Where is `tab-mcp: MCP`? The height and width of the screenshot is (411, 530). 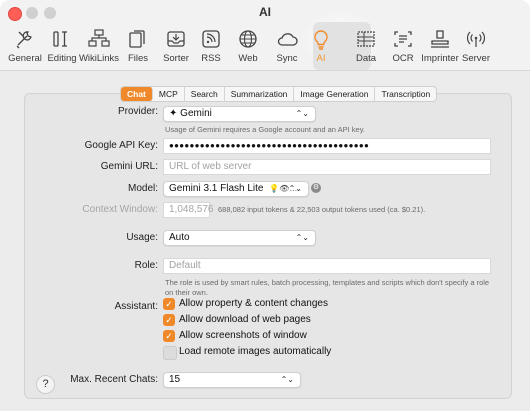 tab-mcp: MCP is located at coordinates (169, 94).